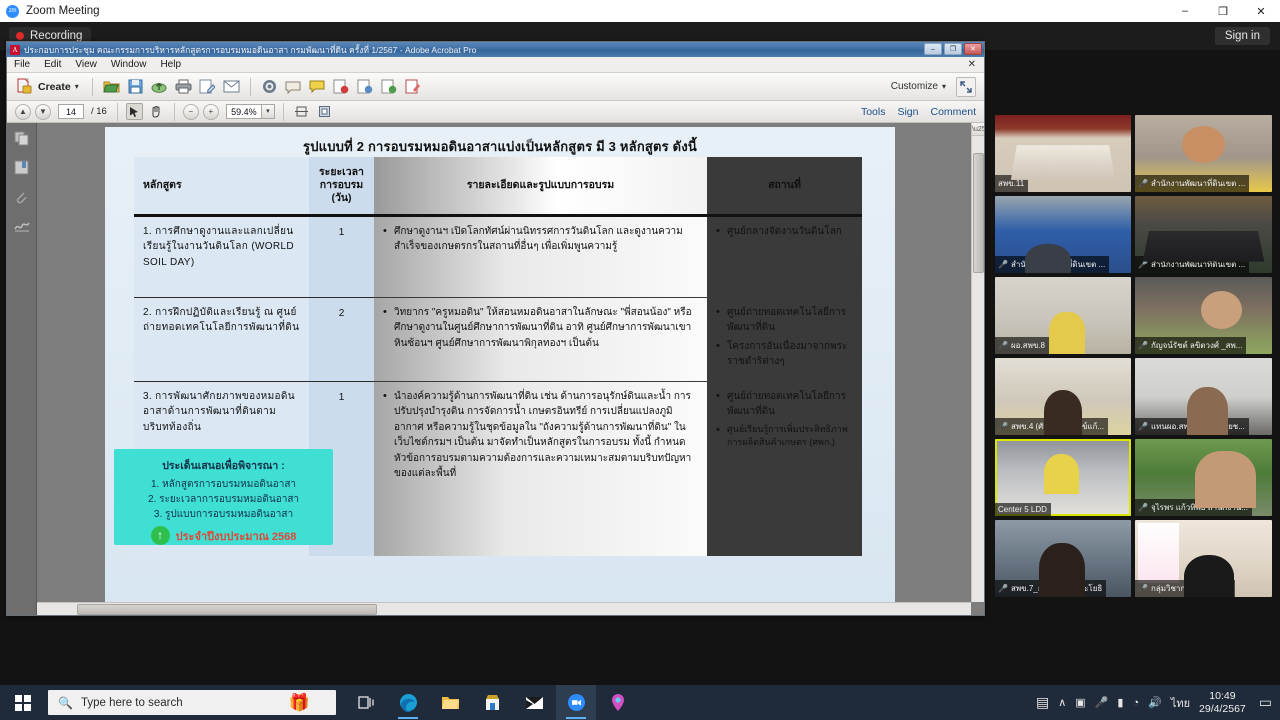 The width and height of the screenshot is (1280, 720). What do you see at coordinates (207, 86) in the screenshot?
I see `edit-pdf-icon` at bounding box center [207, 86].